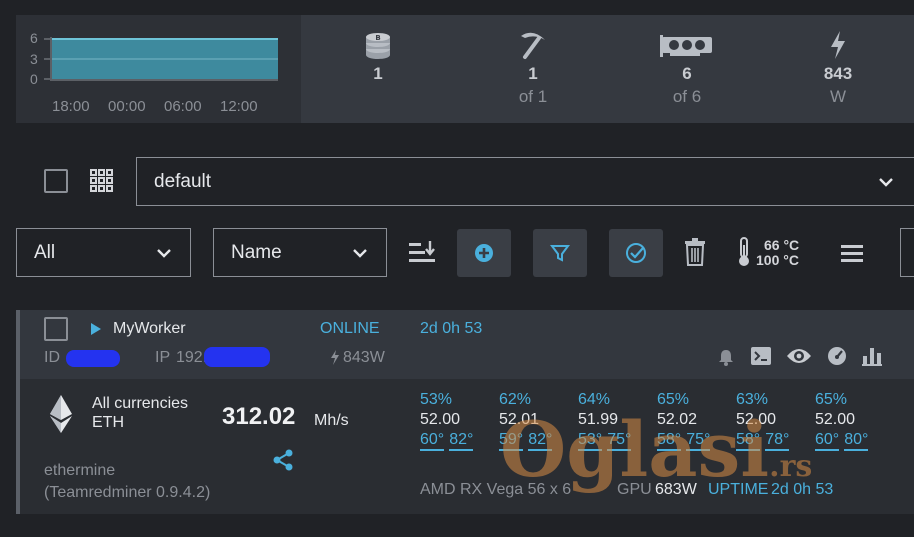 This screenshot has height=537, width=914. What do you see at coordinates (237, 357) in the screenshot?
I see `redacted-worker-ip` at bounding box center [237, 357].